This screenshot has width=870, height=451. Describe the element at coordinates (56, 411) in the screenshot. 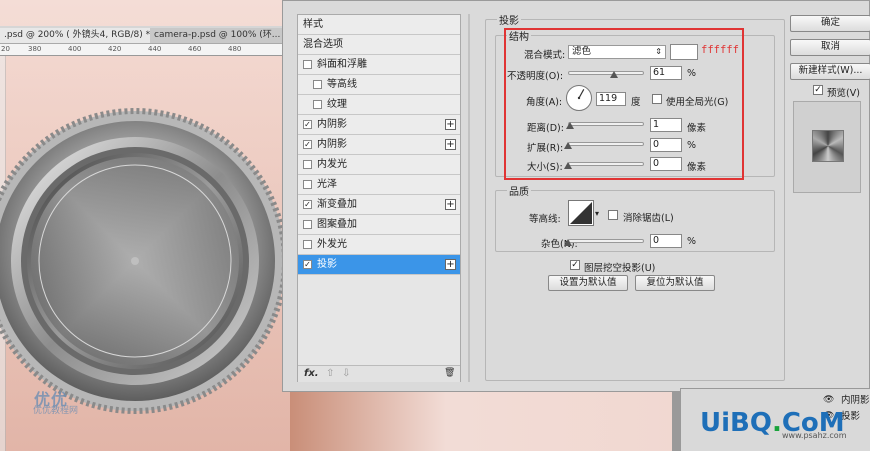

I see `canvas-watermark-text: 优优教程网` at that location.